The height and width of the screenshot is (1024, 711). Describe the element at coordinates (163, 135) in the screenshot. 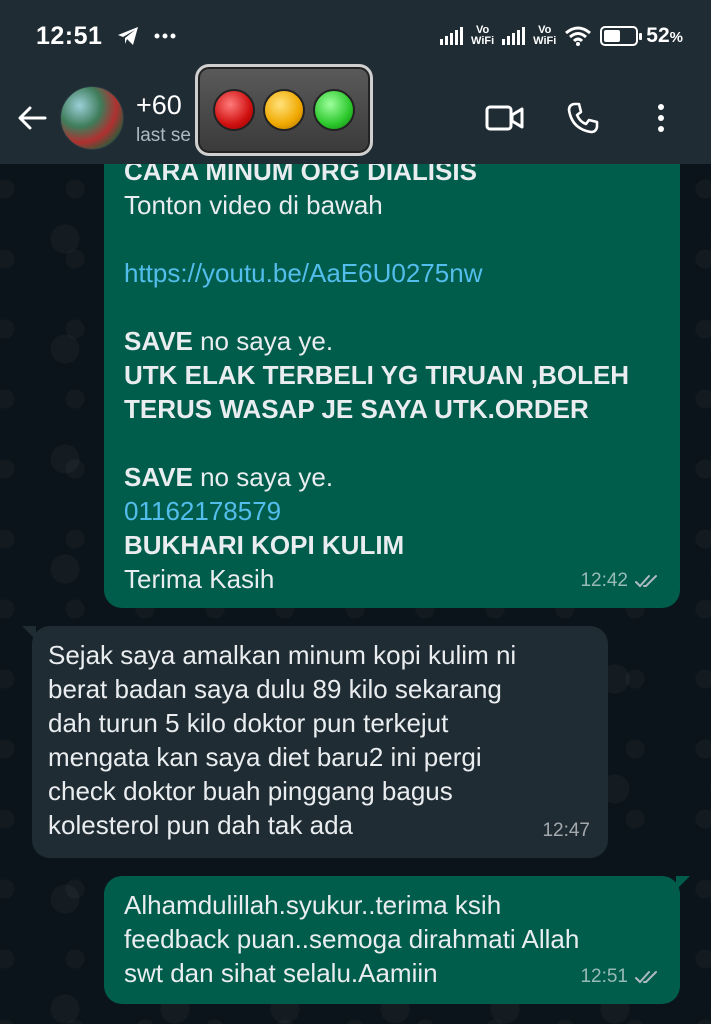

I see `last-seen: last se` at that location.